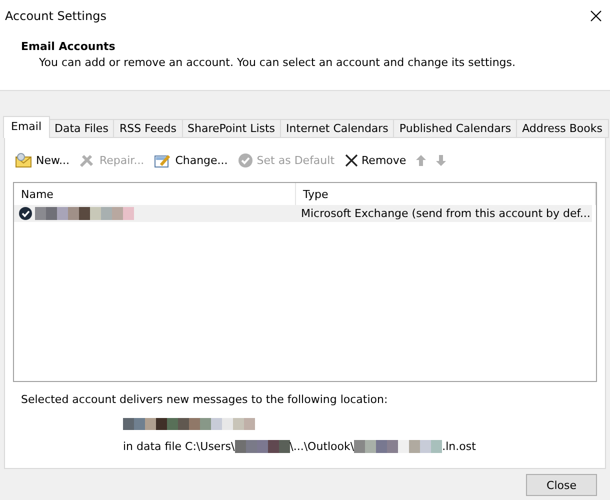  Describe the element at coordinates (179, 446) in the screenshot. I see `path-text: in data file C:\Users\` at that location.